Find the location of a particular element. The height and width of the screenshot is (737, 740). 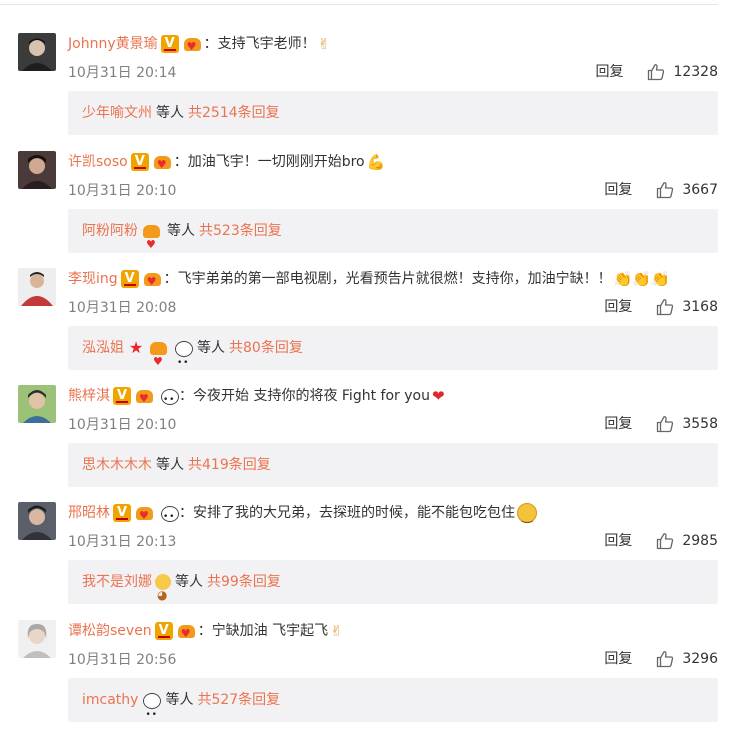

like-button: 3168 is located at coordinates (687, 307).